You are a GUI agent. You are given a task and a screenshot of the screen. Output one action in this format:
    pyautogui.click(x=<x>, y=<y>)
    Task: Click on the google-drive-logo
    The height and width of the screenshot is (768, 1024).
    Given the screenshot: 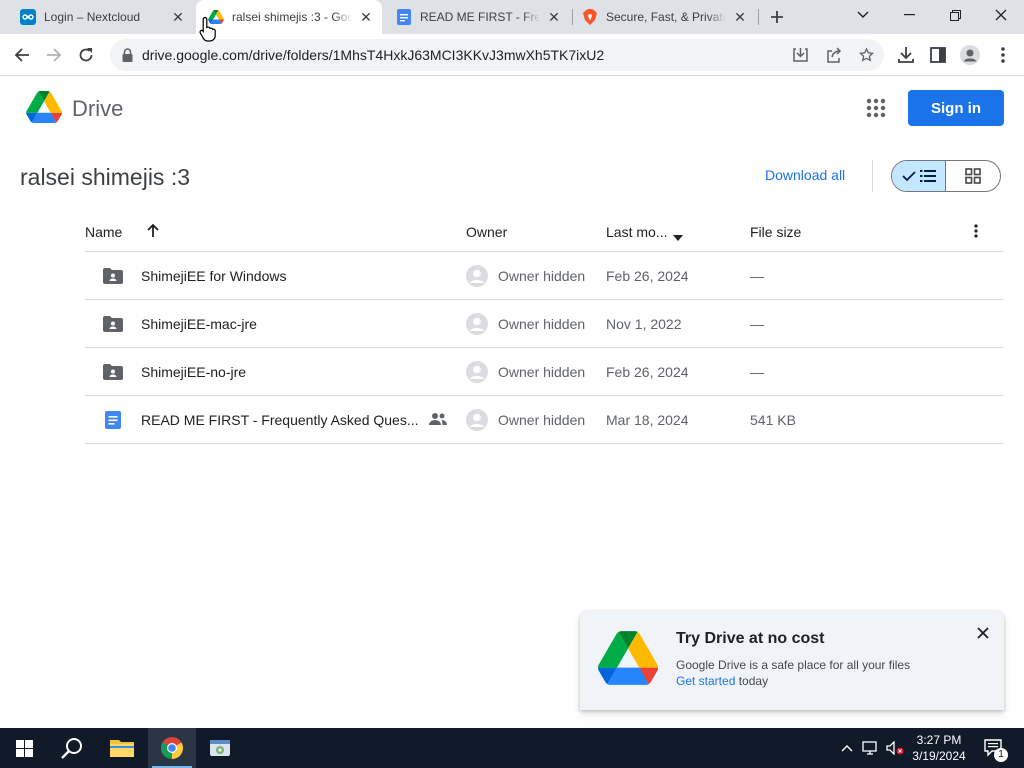 What is the action you would take?
    pyautogui.click(x=44, y=107)
    